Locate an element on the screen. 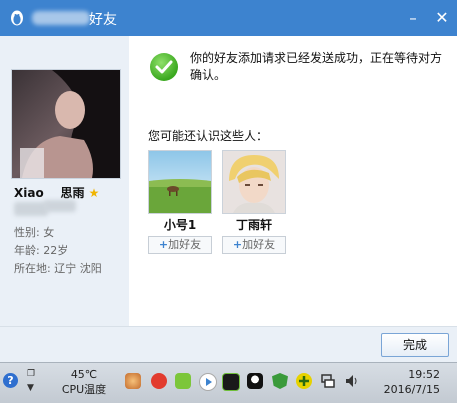 This screenshot has width=457, height=403. close-button: ✕ is located at coordinates (442, 18).